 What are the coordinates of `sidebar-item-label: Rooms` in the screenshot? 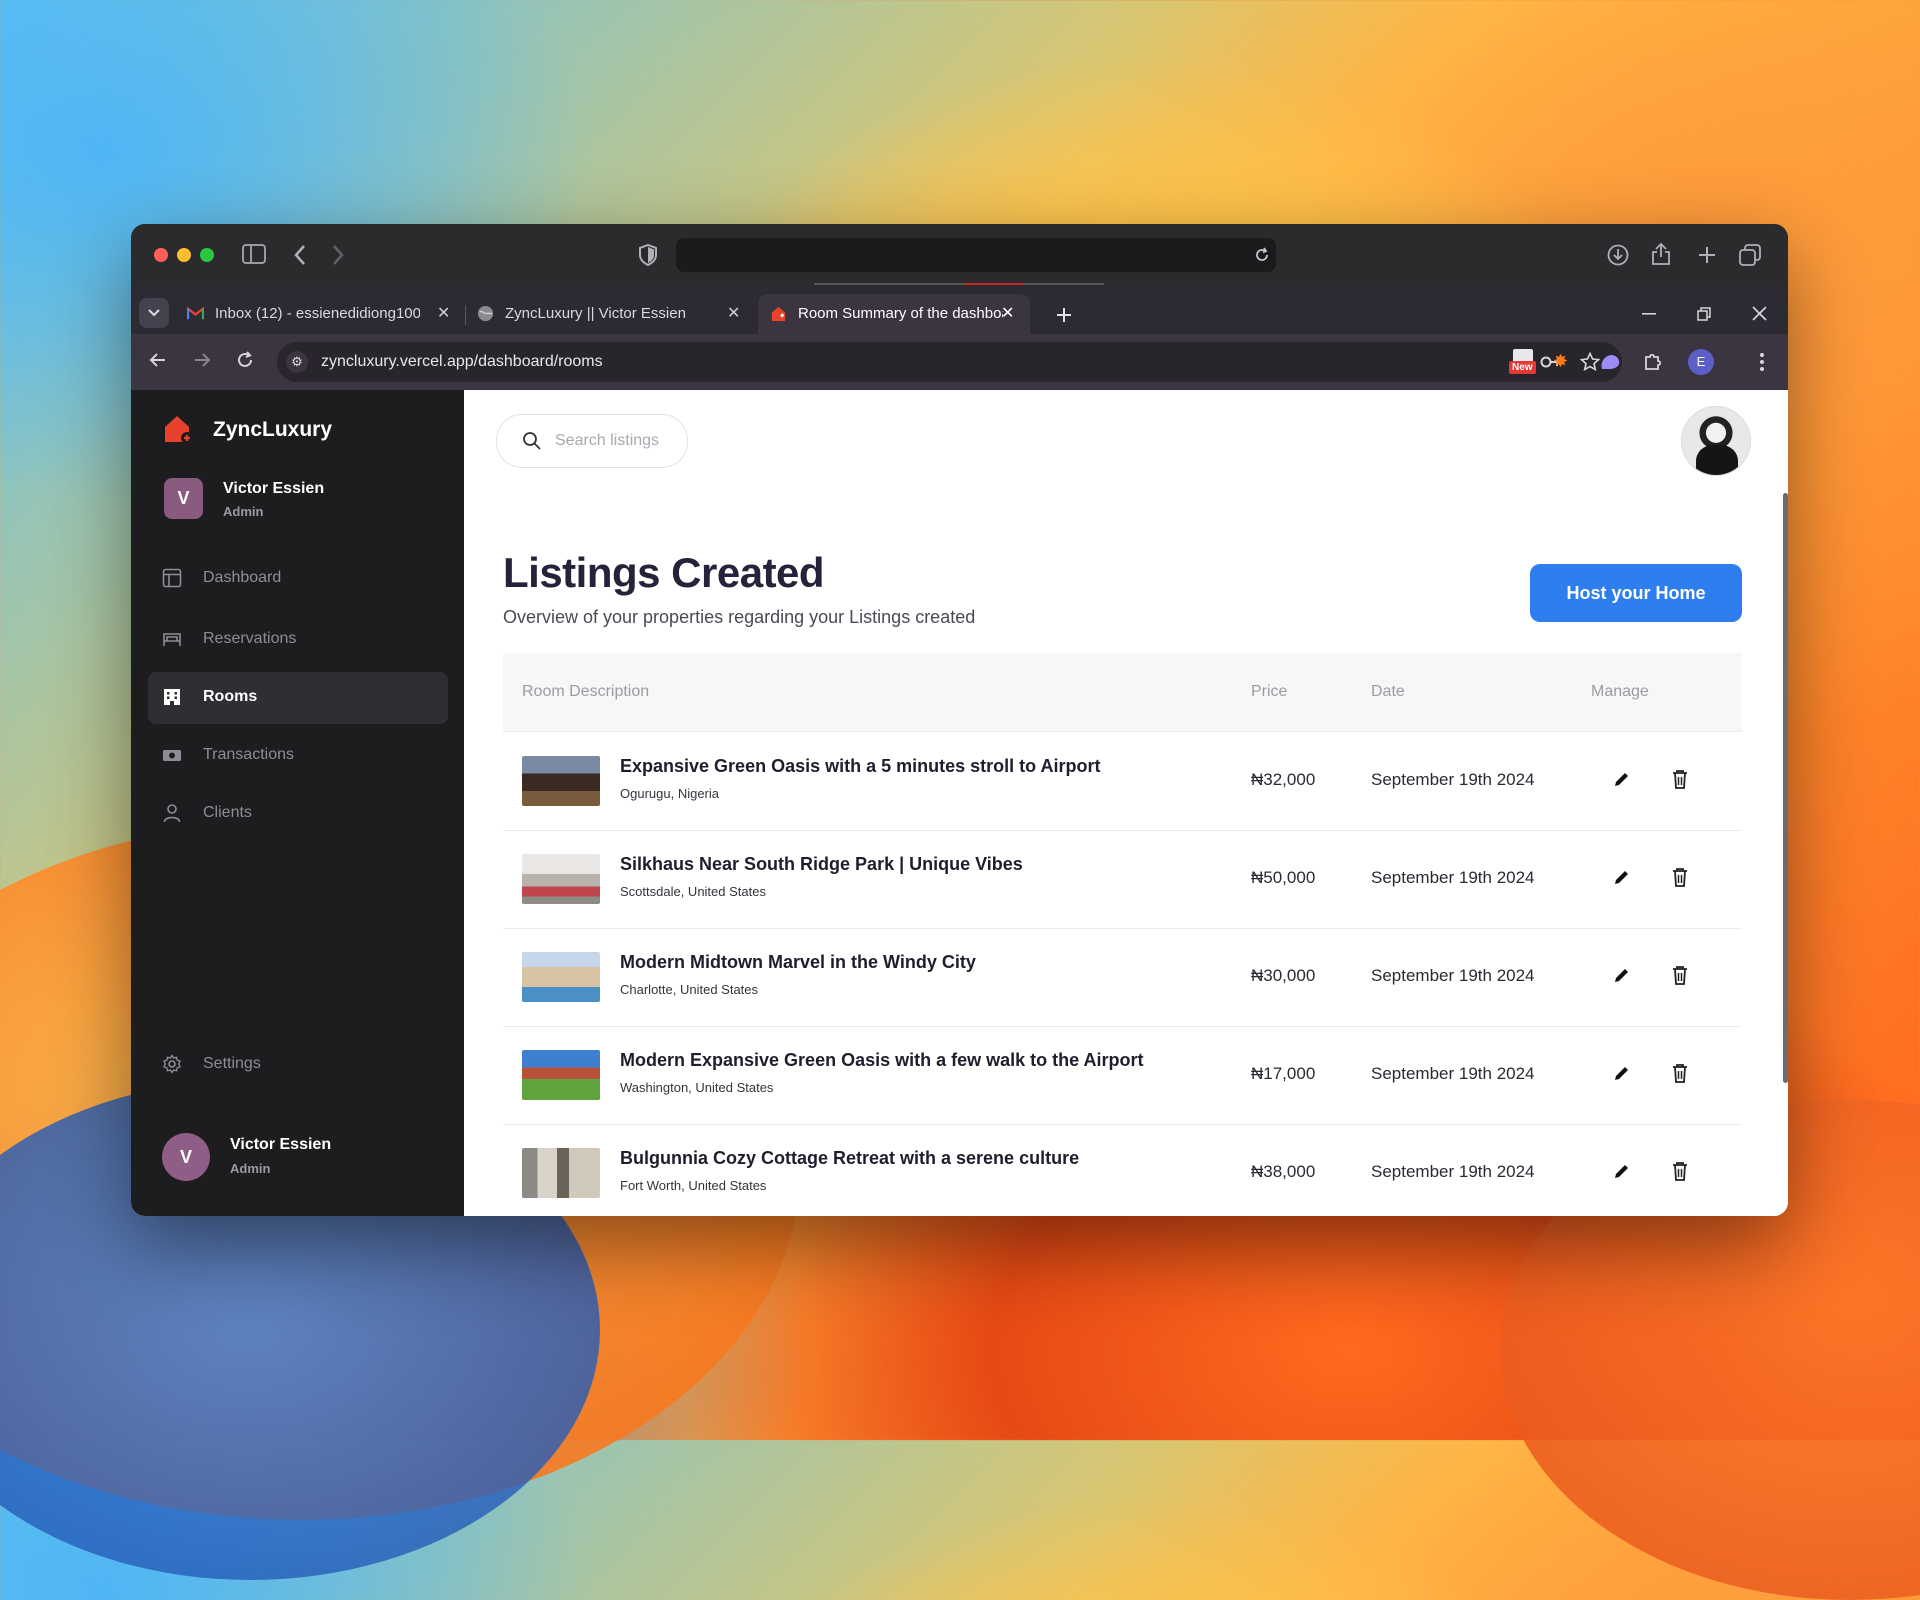 It's located at (230, 696).